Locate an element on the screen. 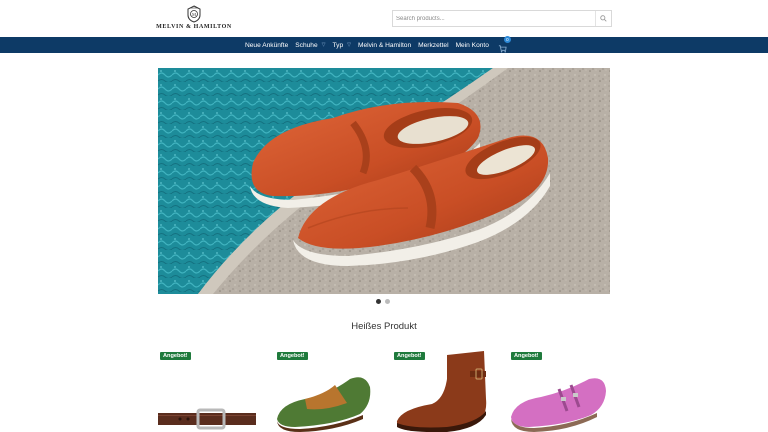 The image size is (768, 432). svg-text: M is located at coordinates (194, 14).